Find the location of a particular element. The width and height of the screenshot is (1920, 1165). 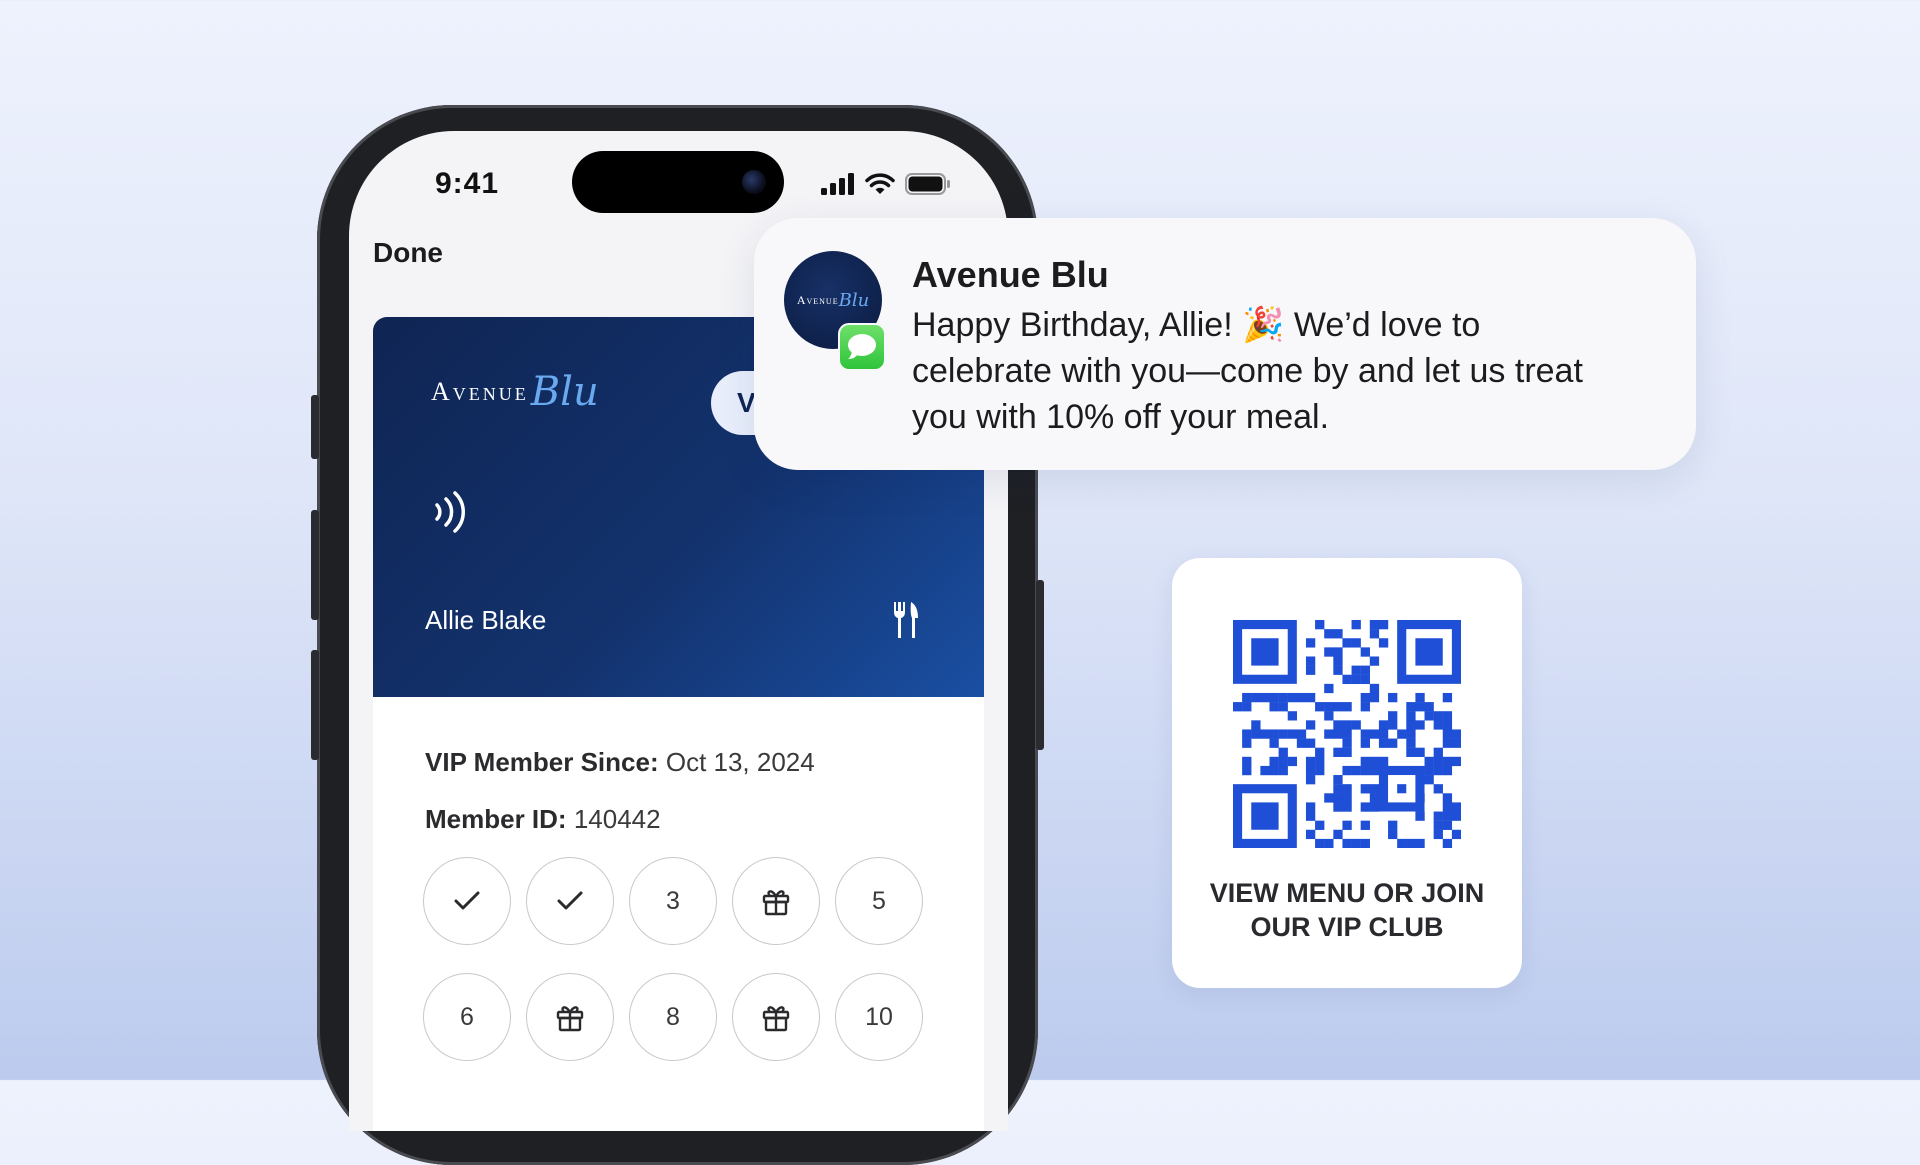

qr-caption-line-1: VIEW MENU OR JOIN is located at coordinates (1347, 893).